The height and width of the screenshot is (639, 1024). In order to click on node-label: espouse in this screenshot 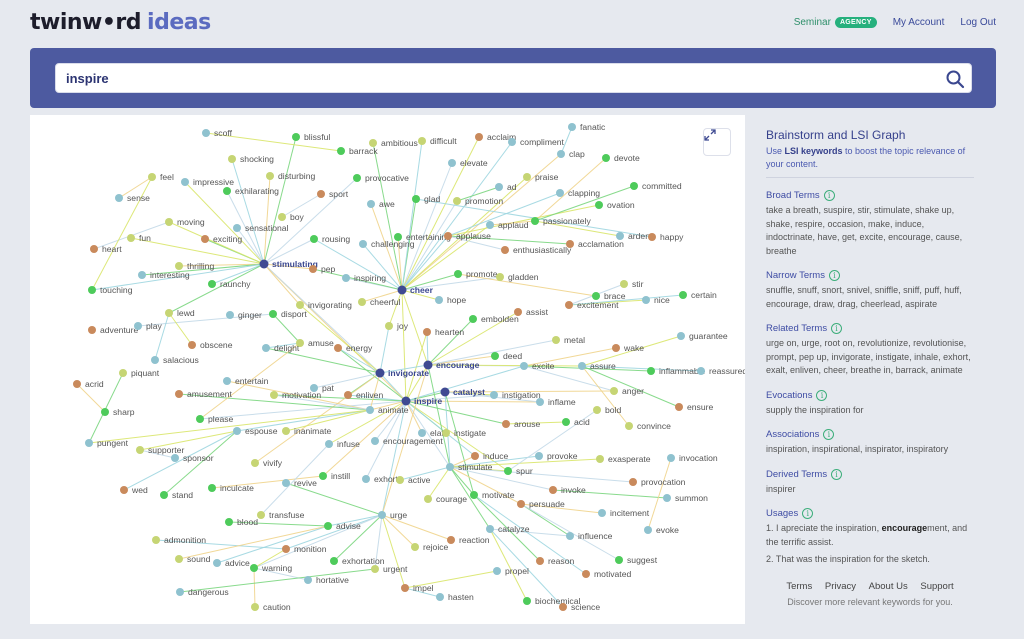, I will do `click(261, 431)`.